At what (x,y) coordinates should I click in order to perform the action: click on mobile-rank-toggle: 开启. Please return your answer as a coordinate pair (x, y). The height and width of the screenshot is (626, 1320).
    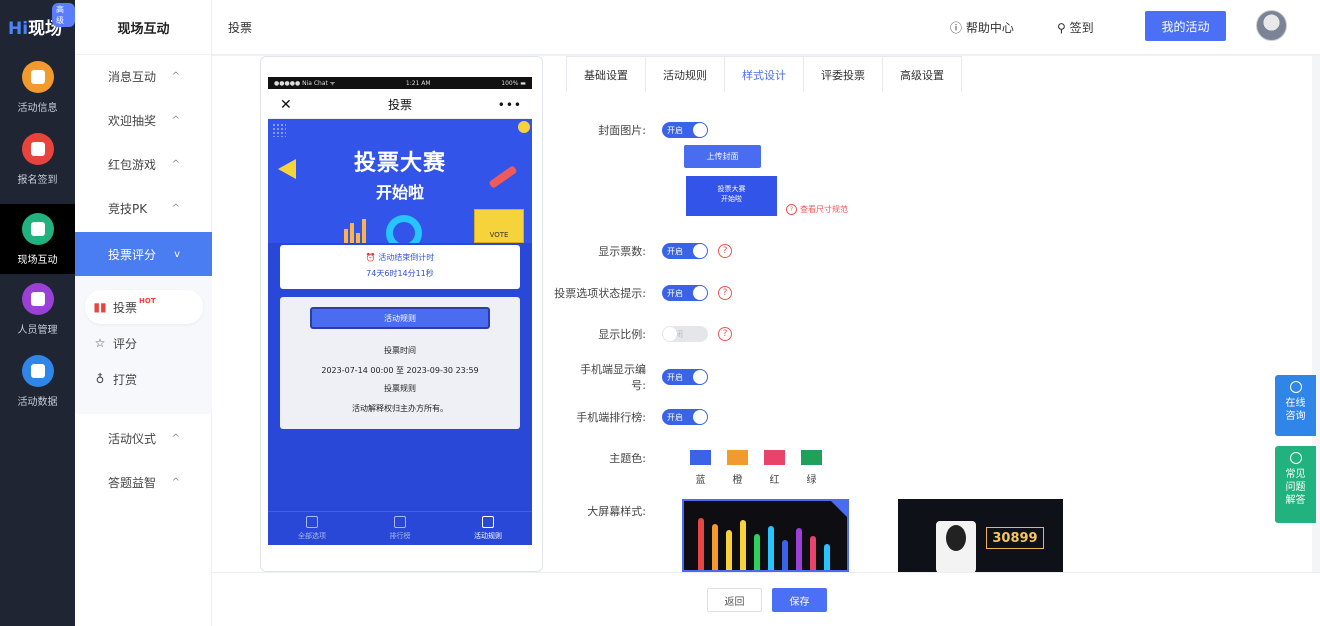
    Looking at the image, I should click on (685, 417).